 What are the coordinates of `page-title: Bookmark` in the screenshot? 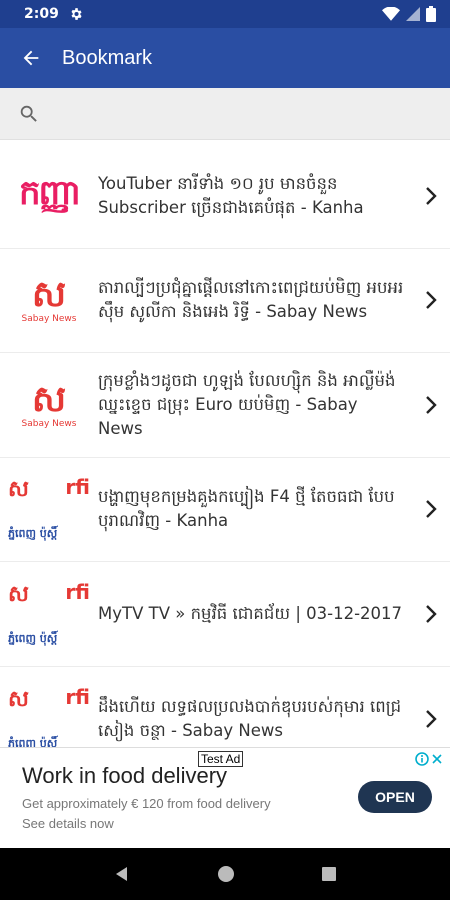 It's located at (107, 57).